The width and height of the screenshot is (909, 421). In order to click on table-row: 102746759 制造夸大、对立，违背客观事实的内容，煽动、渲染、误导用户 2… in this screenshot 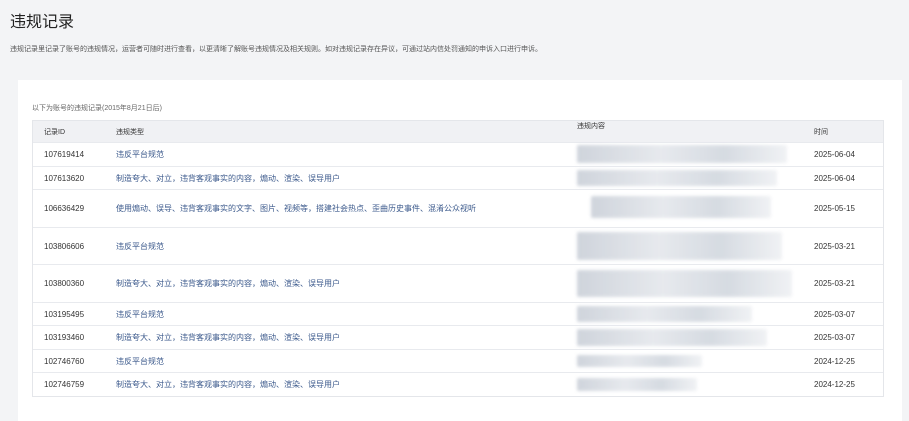, I will do `click(458, 384)`.